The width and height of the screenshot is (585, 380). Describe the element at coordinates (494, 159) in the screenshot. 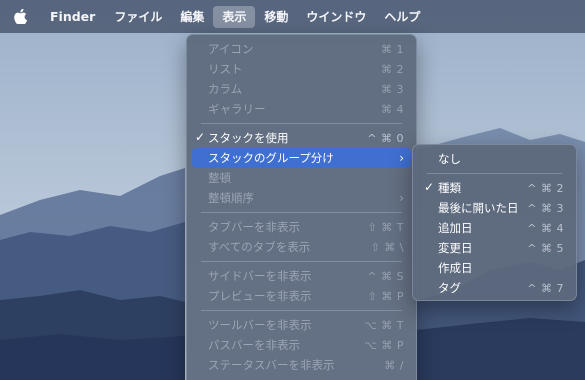

I see `submenu-item-none: なし` at that location.